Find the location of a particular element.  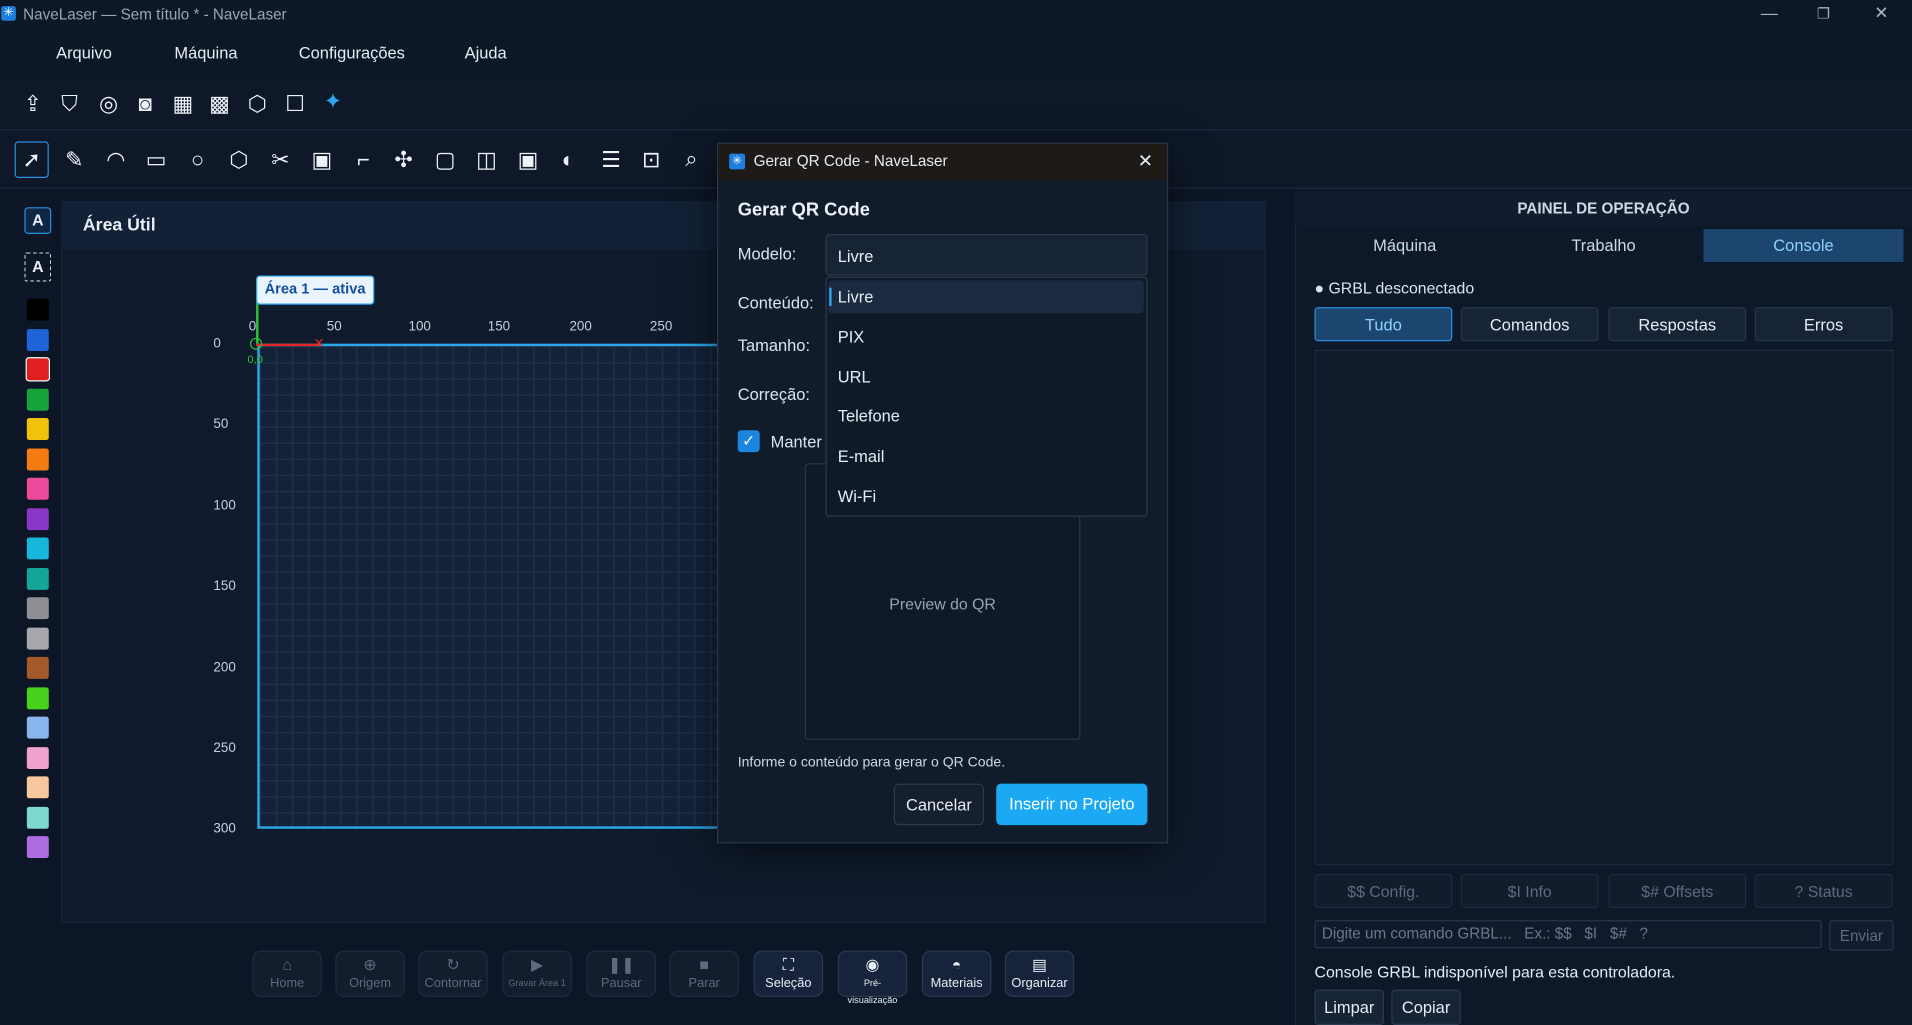

tab-trabalho: Trabalho is located at coordinates (1604, 245).